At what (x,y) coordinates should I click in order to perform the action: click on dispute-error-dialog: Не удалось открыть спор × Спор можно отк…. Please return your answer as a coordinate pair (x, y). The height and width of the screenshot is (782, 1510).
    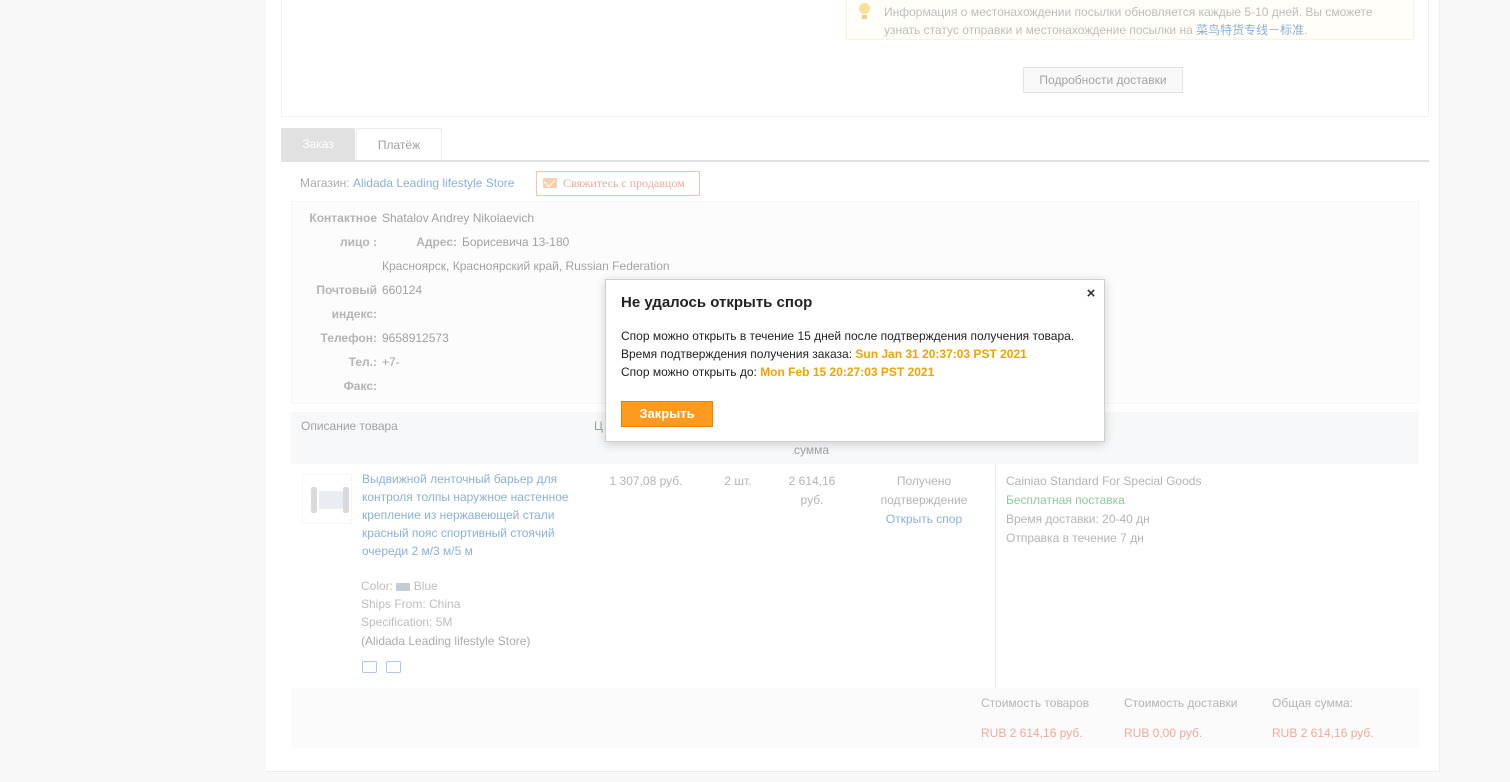
    Looking at the image, I should click on (855, 360).